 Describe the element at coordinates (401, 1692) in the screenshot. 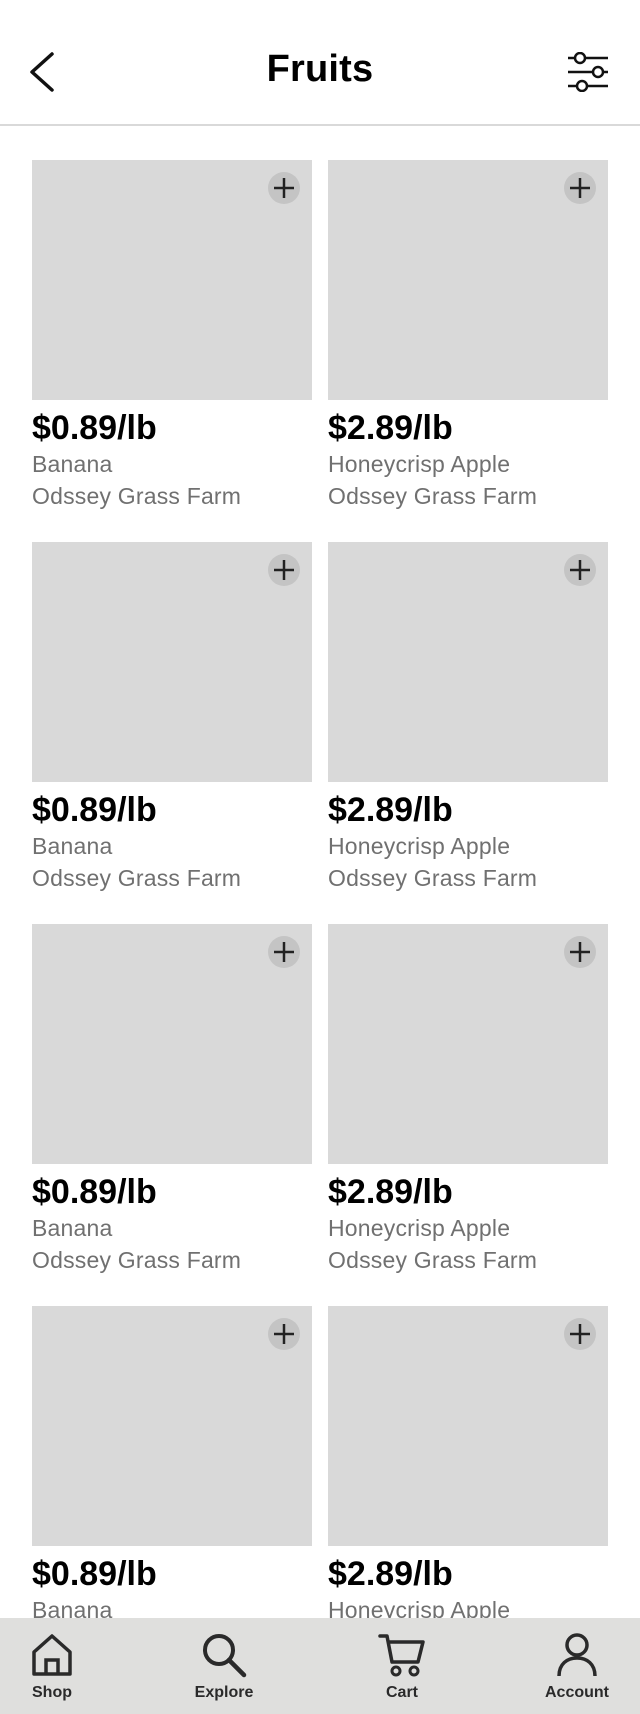

I see `nav-label-cart: Cart` at that location.